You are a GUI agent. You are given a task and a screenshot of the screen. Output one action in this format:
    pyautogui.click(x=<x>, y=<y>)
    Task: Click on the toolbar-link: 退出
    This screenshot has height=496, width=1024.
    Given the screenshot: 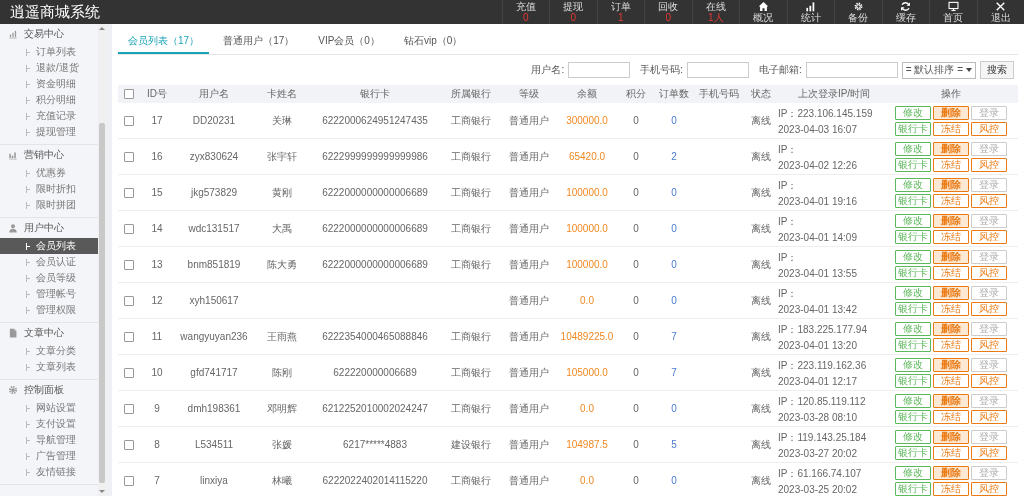 What is the action you would take?
    pyautogui.click(x=1000, y=17)
    